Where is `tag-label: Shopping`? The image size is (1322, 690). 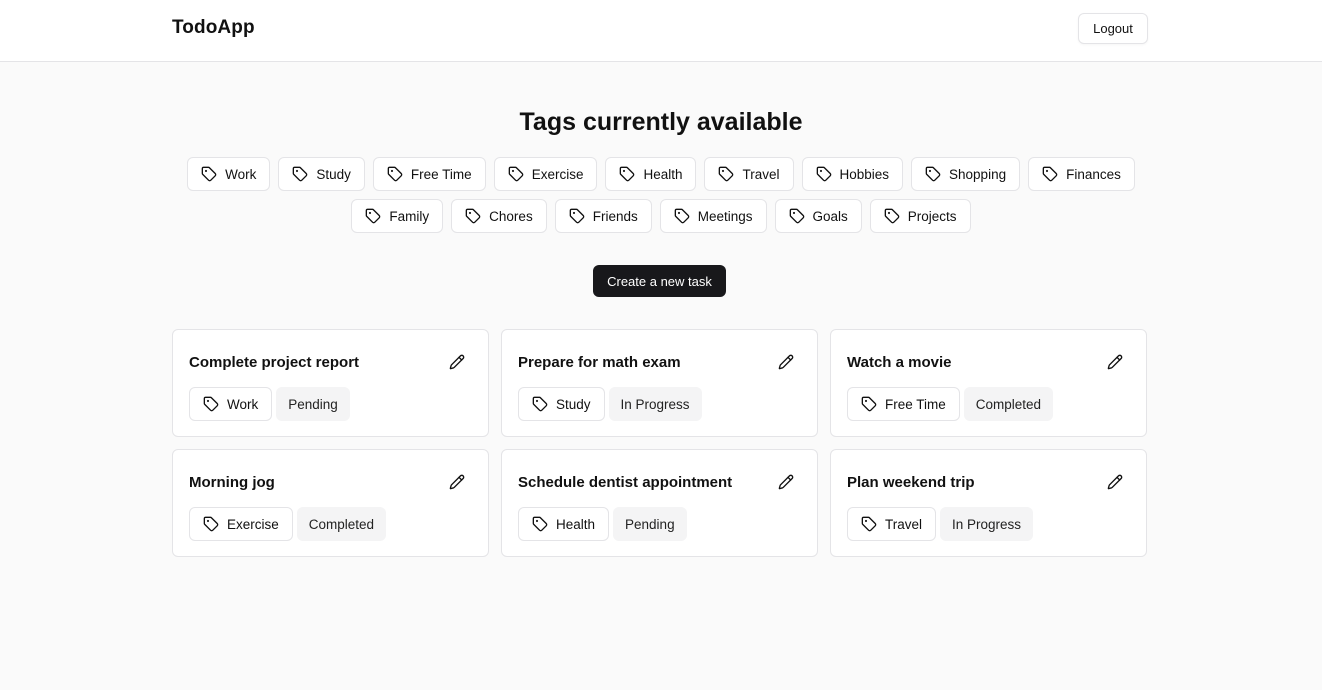
tag-label: Shopping is located at coordinates (978, 174).